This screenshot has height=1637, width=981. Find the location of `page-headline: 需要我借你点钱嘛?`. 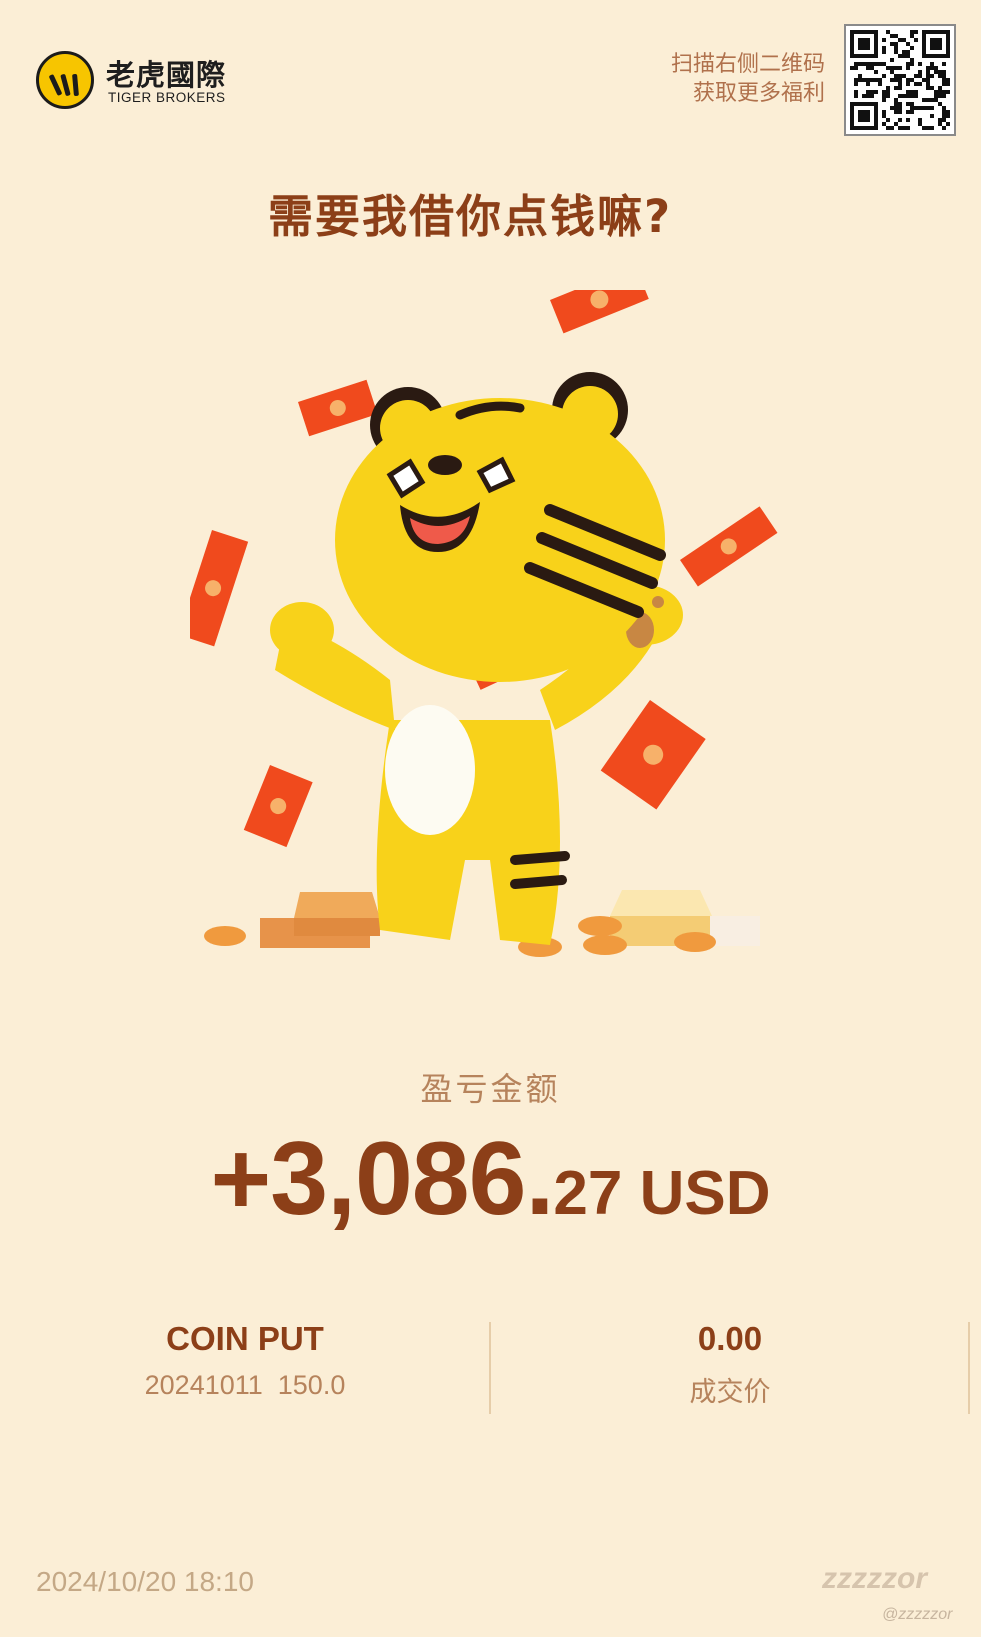

page-headline: 需要我借你点钱嘛? is located at coordinates (470, 216).